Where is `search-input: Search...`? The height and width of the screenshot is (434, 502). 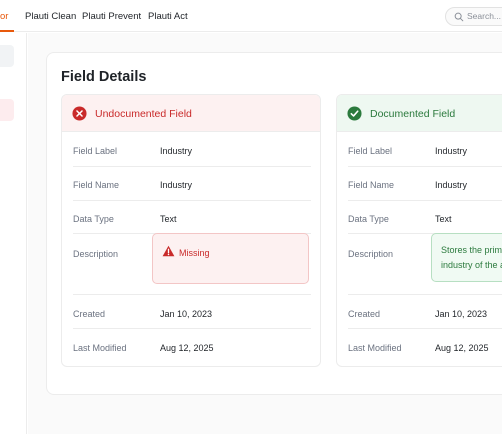 search-input: Search... is located at coordinates (484, 16).